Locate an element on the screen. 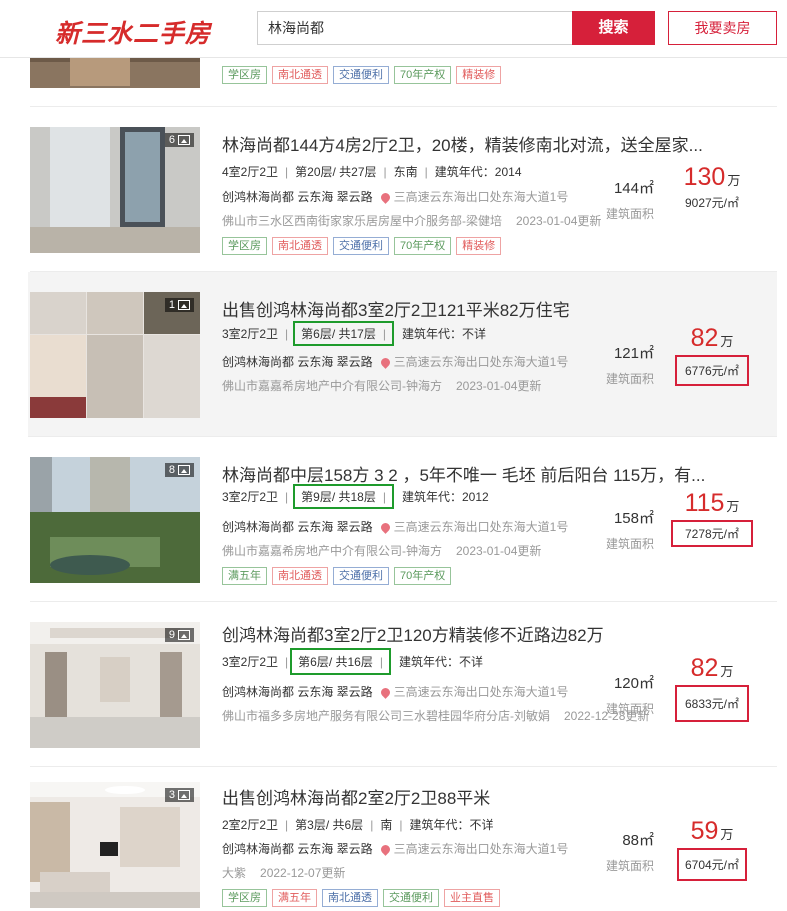 Image resolution: width=787 pixels, height=911 pixels. listing-title: 出售创鸿林海尚都2室2厅2卫88平米 is located at coordinates (356, 796).